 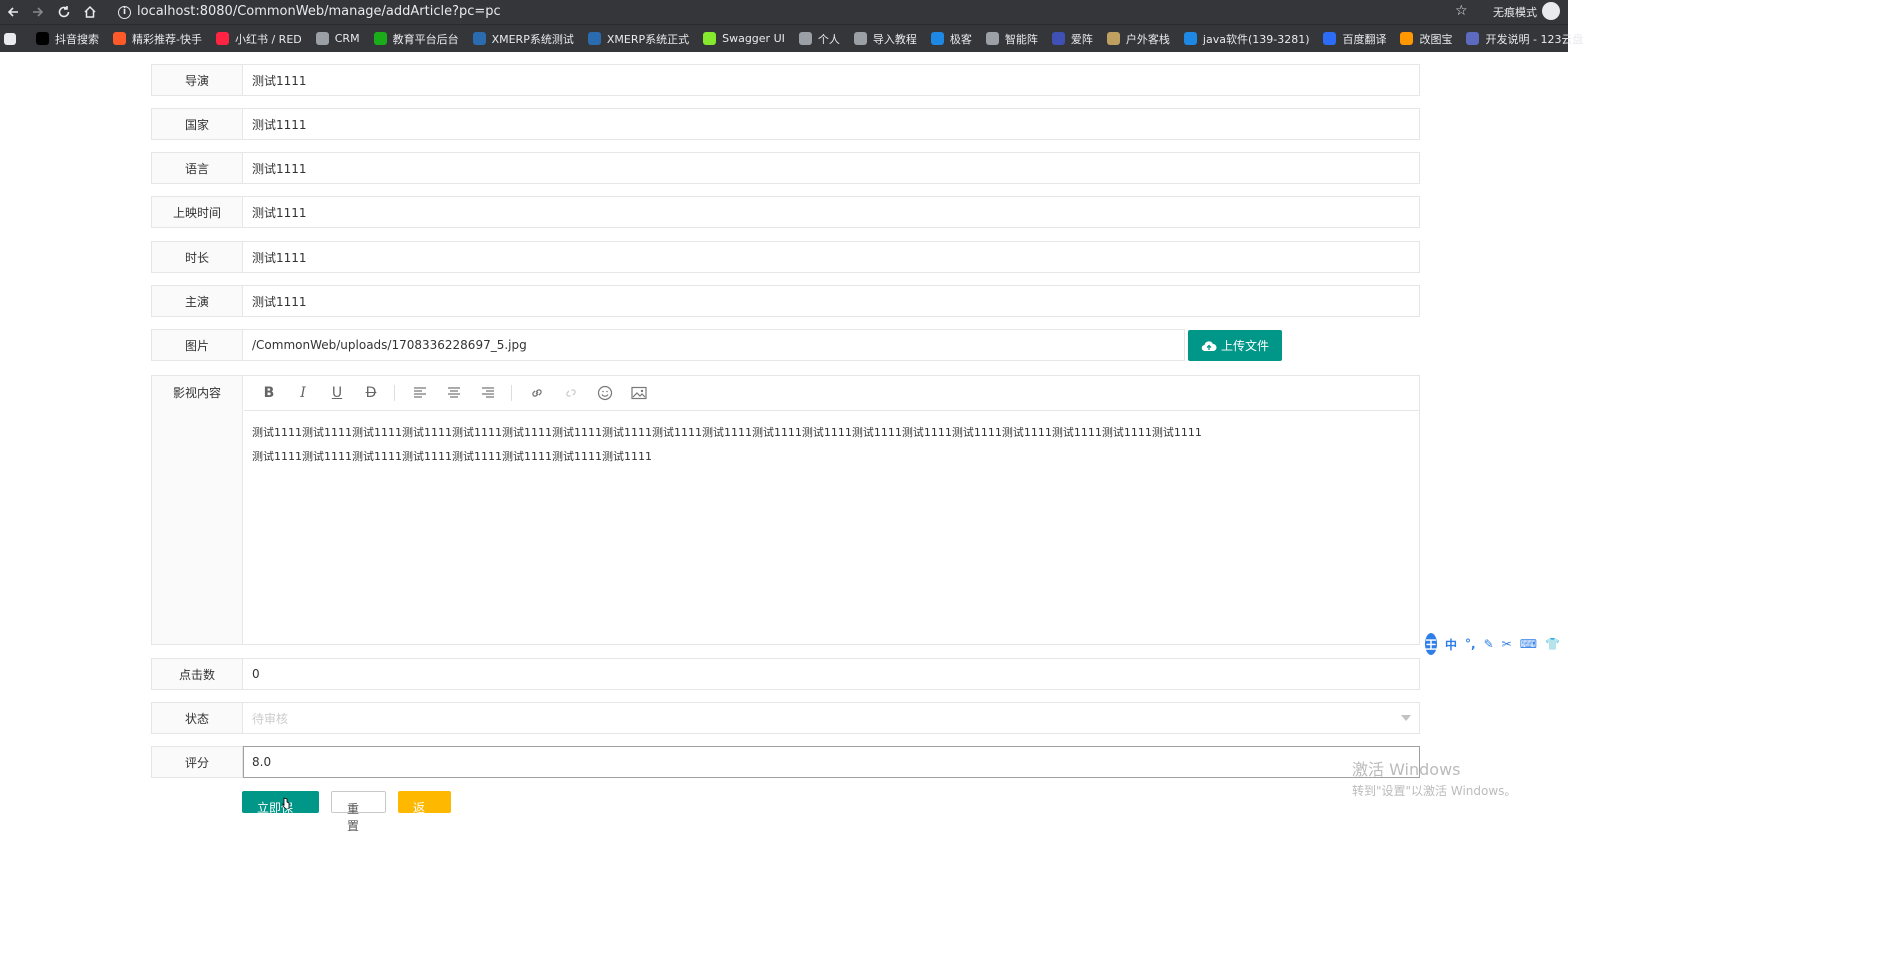 I want to click on ime-scissors-icon: ✂, so click(x=1507, y=644).